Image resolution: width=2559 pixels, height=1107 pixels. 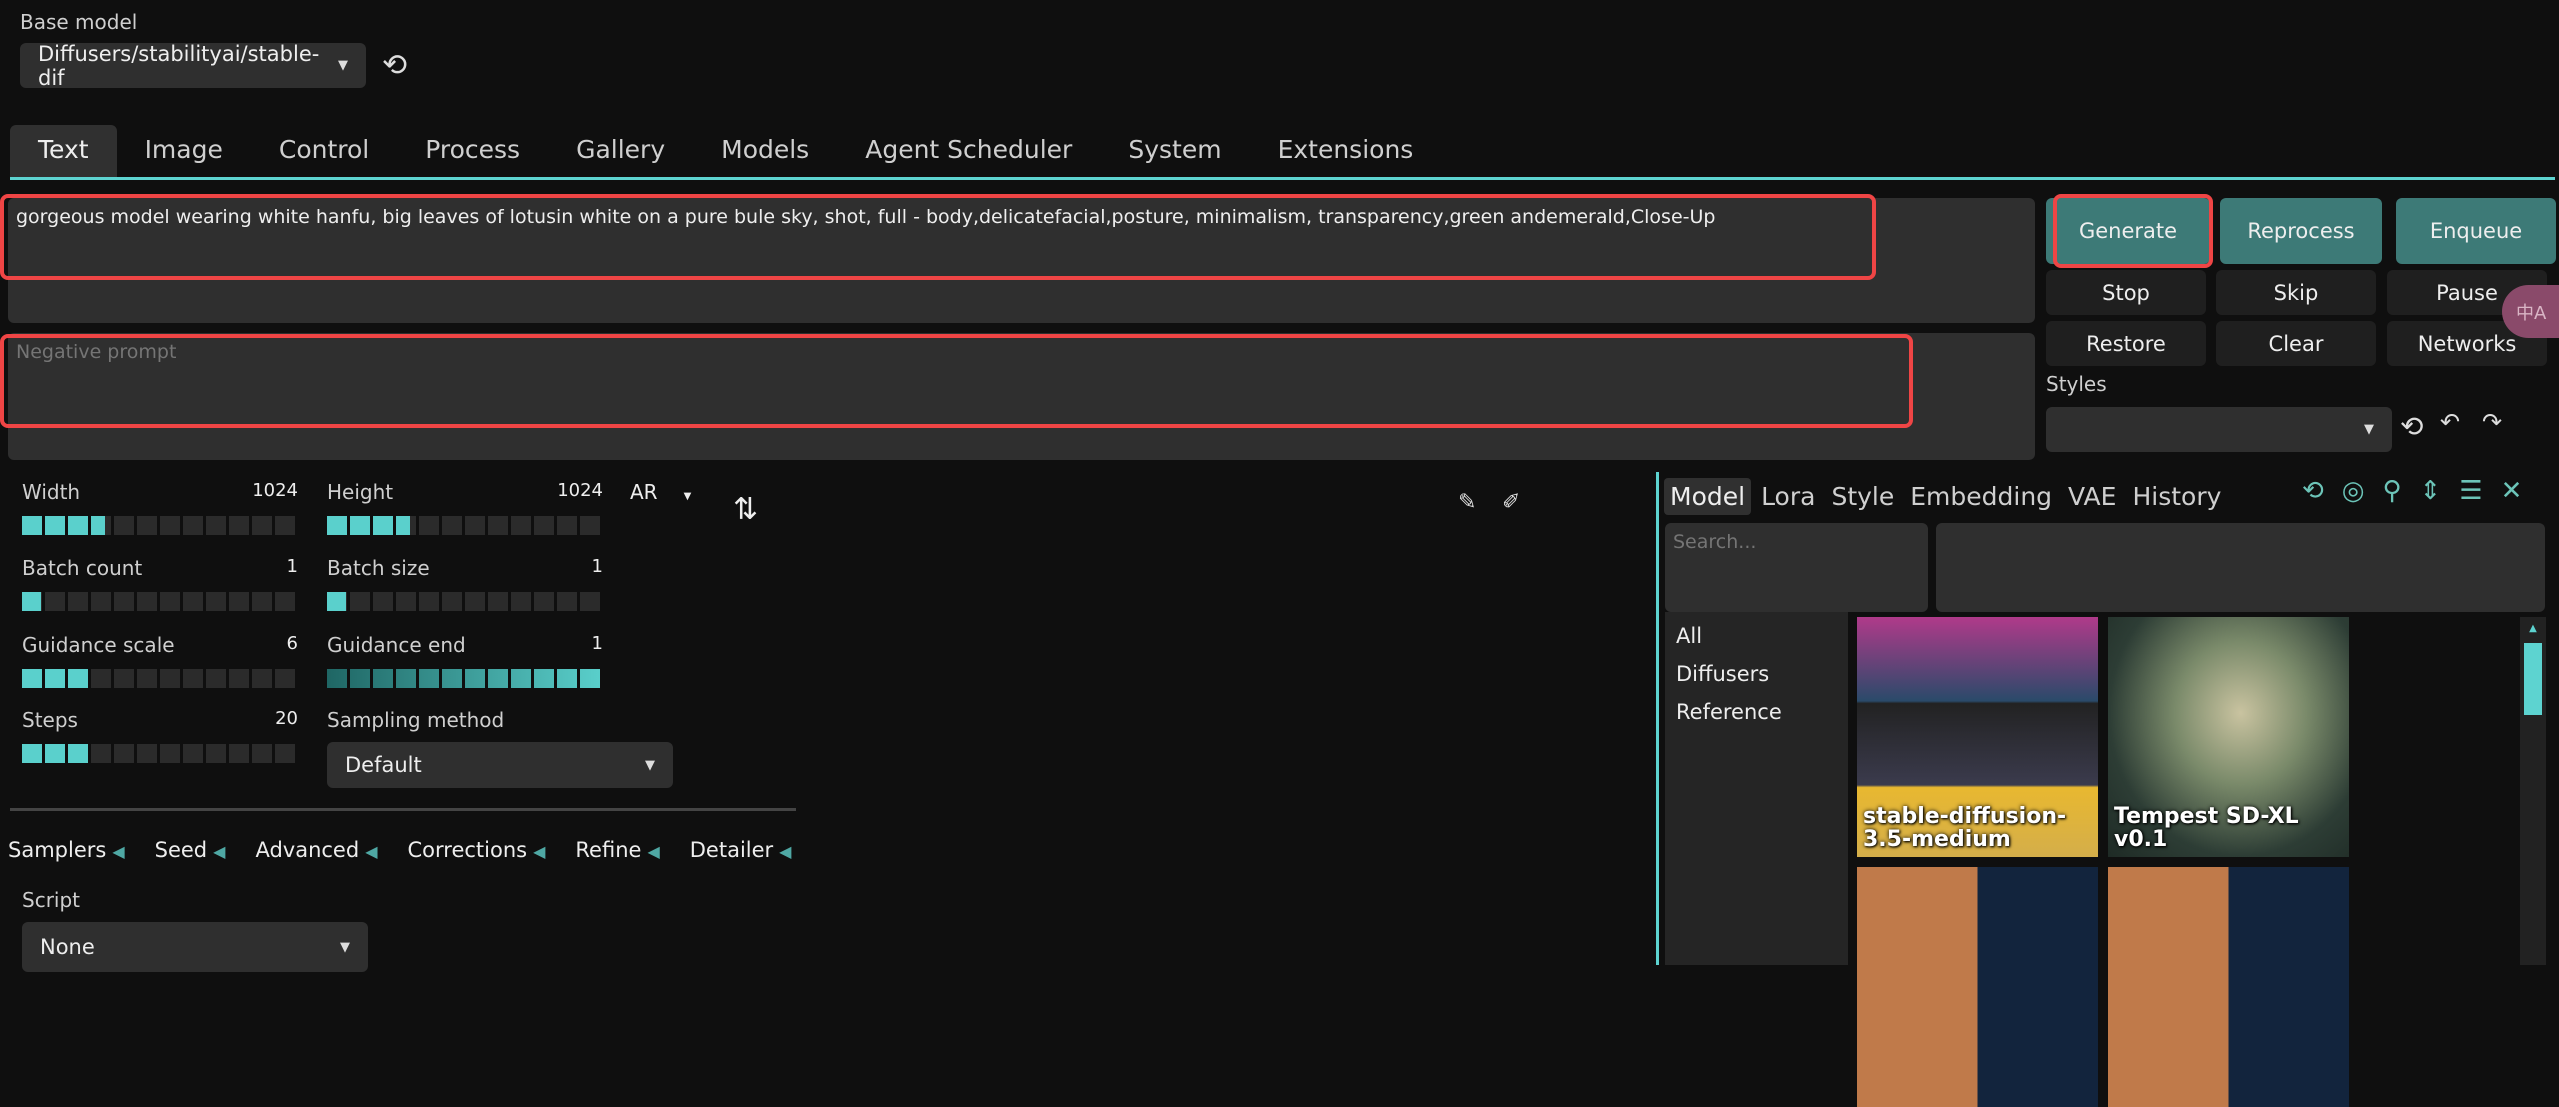 I want to click on search-icon: ⚲, so click(x=2391, y=491).